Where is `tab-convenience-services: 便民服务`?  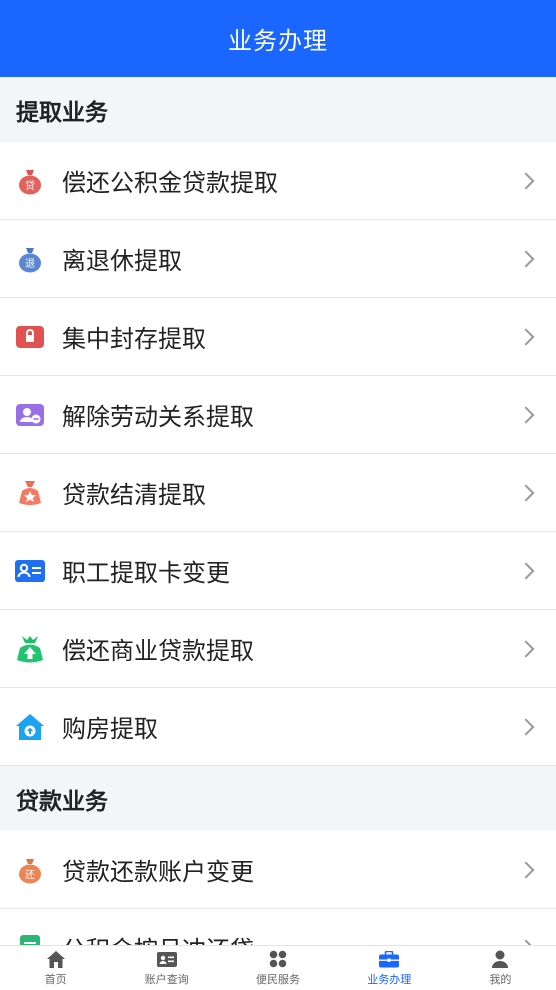 tab-convenience-services: 便民服务 is located at coordinates (277, 968).